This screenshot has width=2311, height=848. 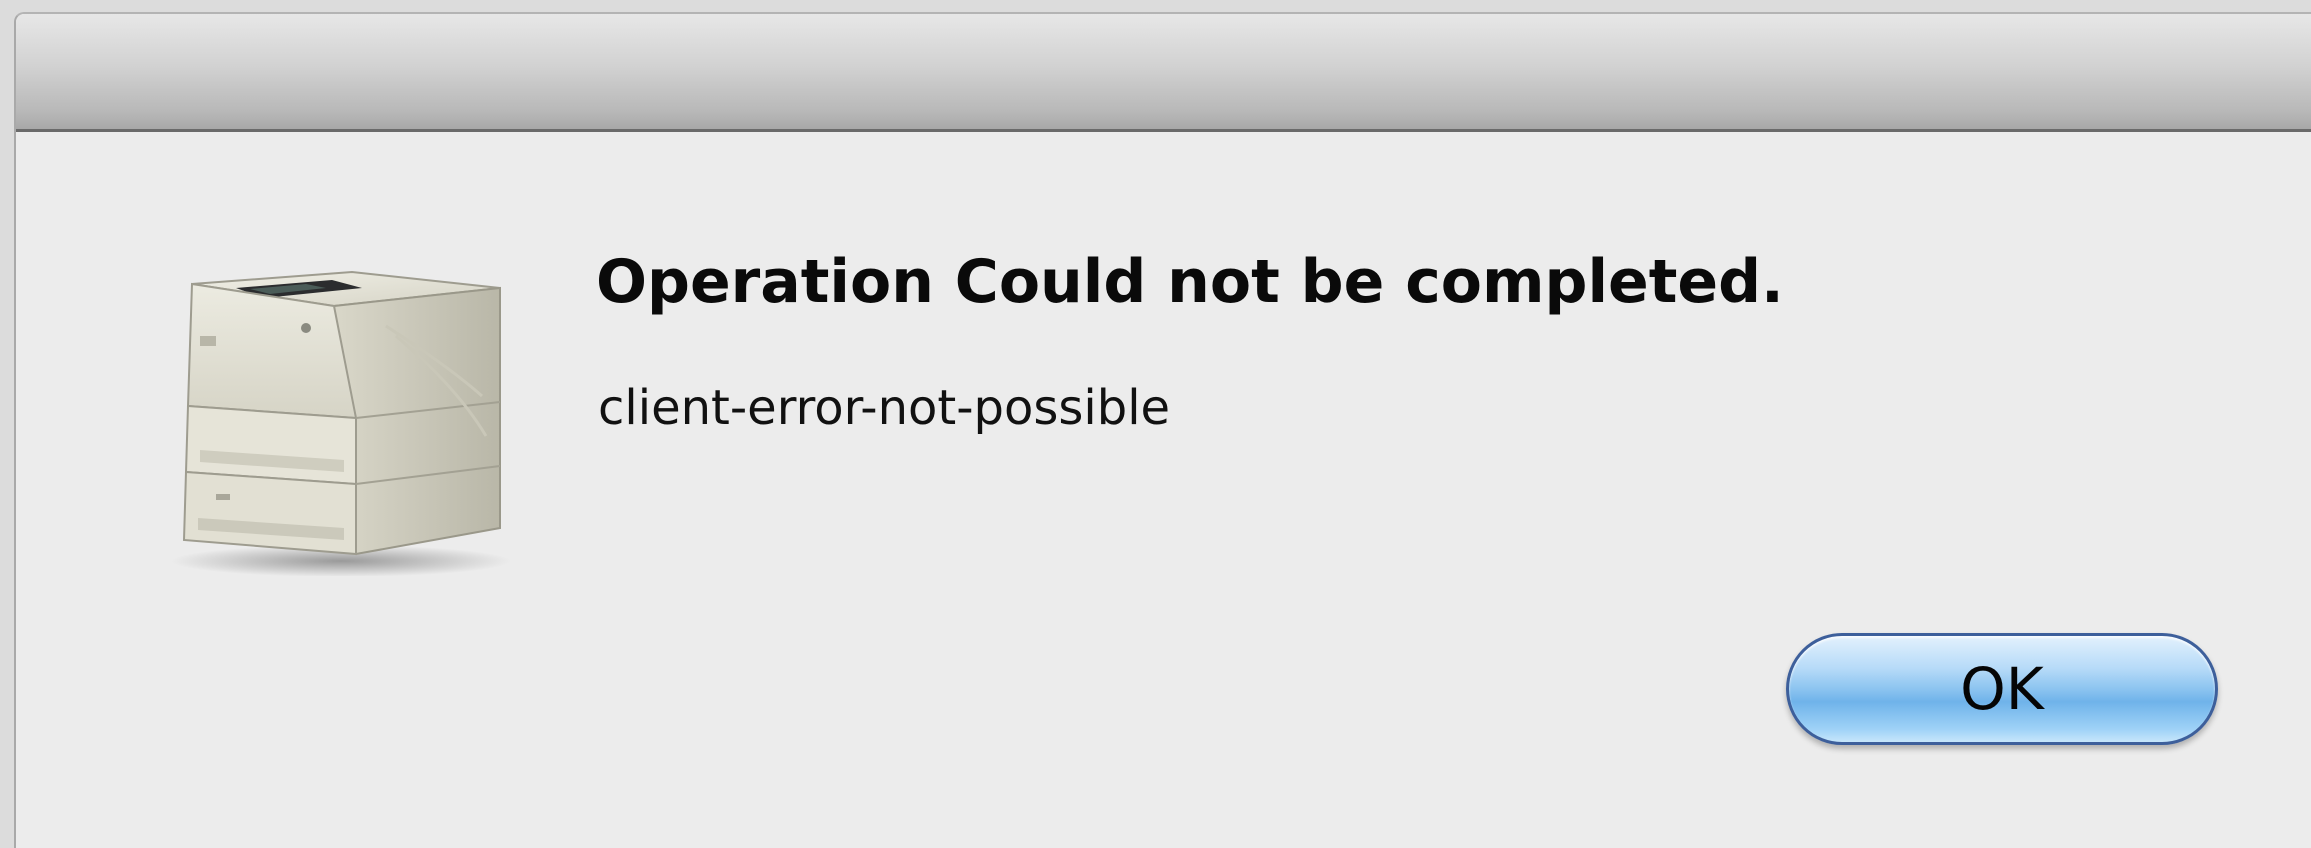 I want to click on window-titlebar, so click(x=1163, y=73).